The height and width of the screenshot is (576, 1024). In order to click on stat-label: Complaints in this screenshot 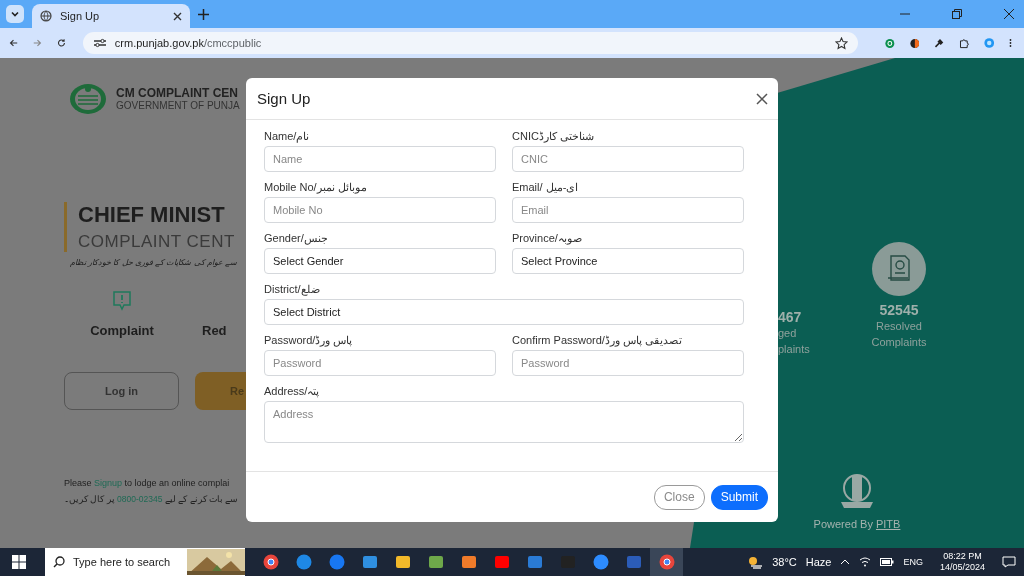, I will do `click(899, 342)`.